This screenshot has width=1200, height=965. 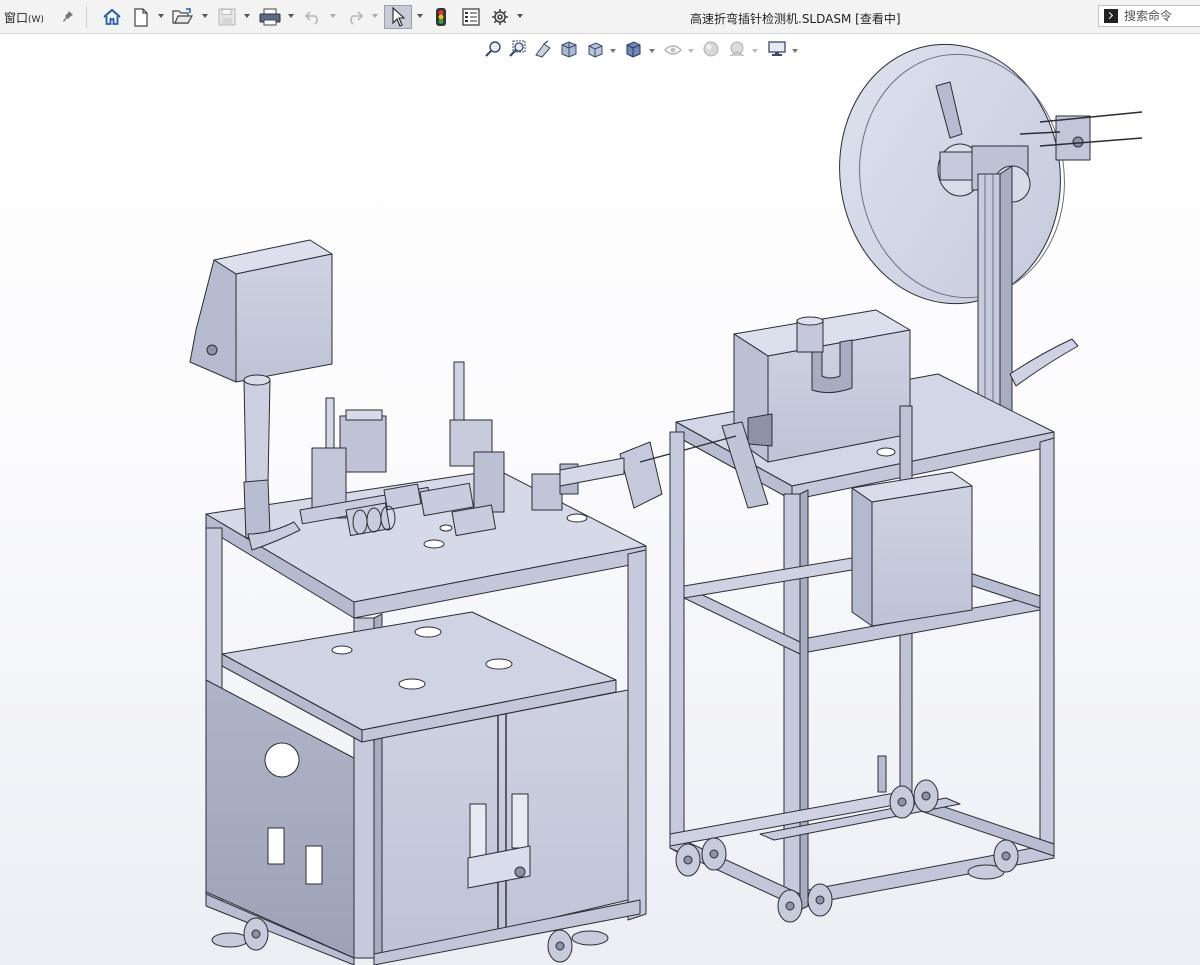 I want to click on print-icon, so click(x=270, y=17).